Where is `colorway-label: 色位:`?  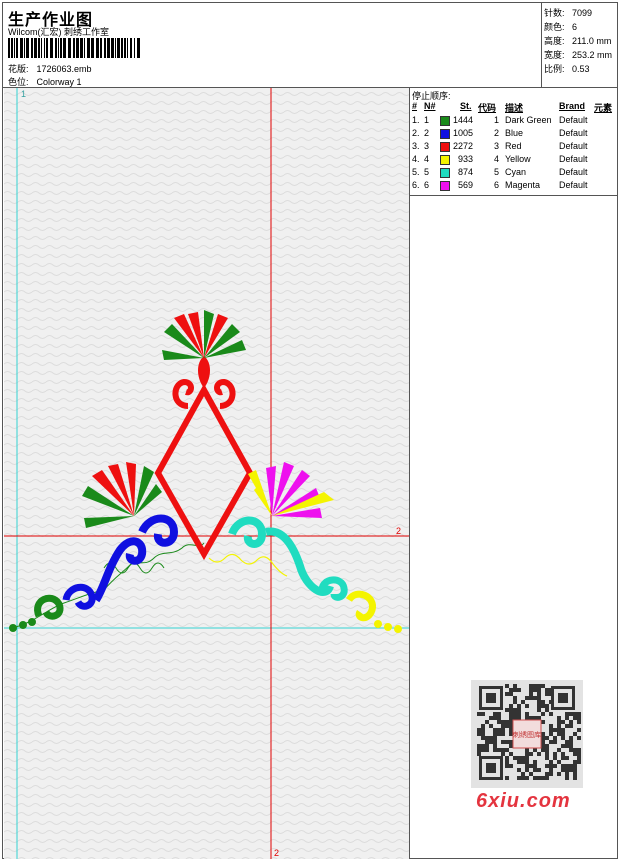
colorway-label: 色位: is located at coordinates (18, 82).